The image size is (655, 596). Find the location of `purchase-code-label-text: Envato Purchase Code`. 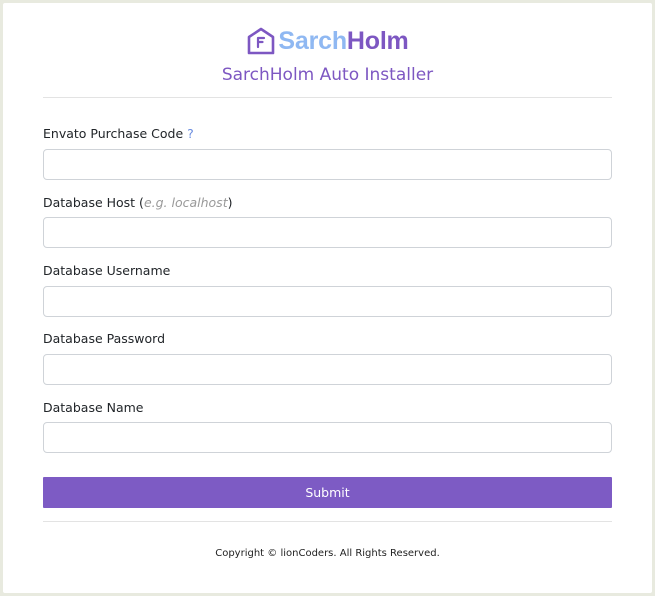

purchase-code-label-text: Envato Purchase Code is located at coordinates (113, 133).